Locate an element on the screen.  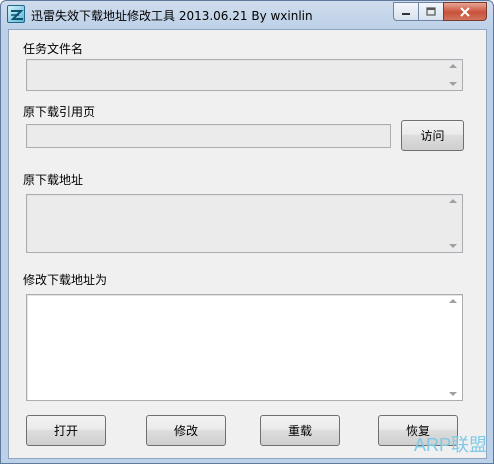
open-button: 打开 is located at coordinates (66, 430).